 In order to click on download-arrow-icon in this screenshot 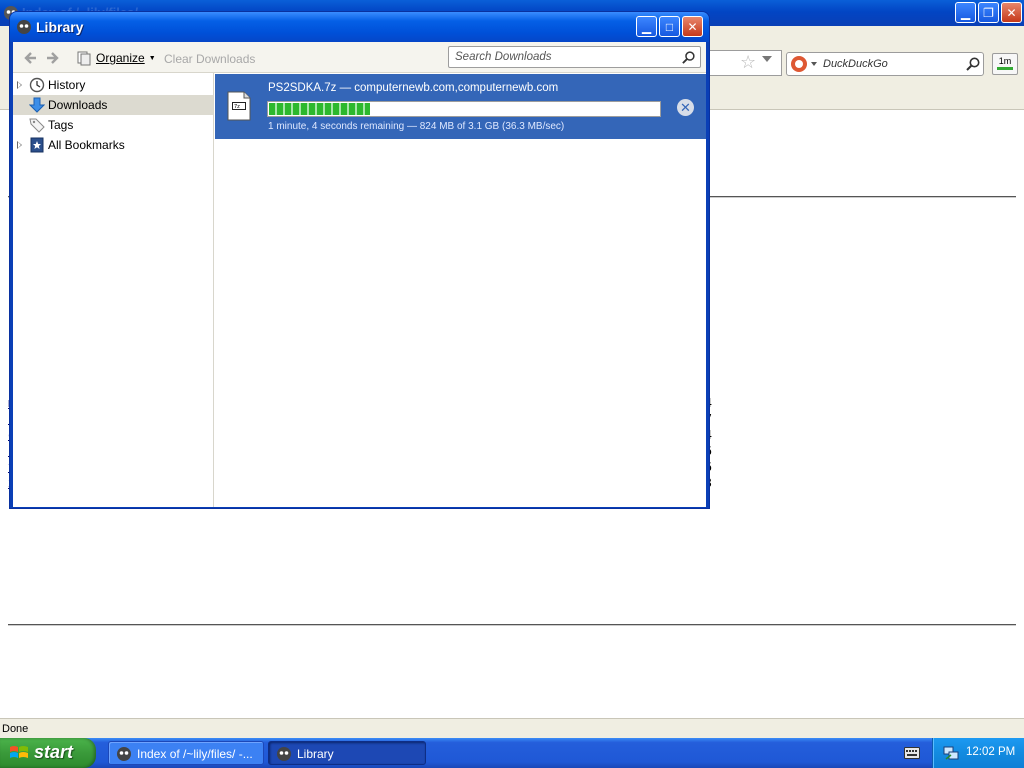, I will do `click(37, 105)`.